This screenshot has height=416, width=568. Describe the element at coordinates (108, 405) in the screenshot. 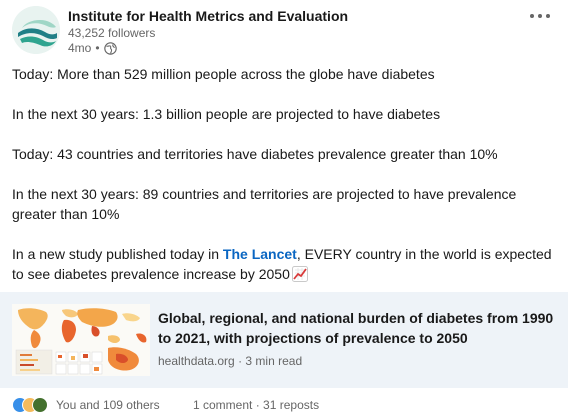

I see `reactions-count: You and 109 others` at that location.